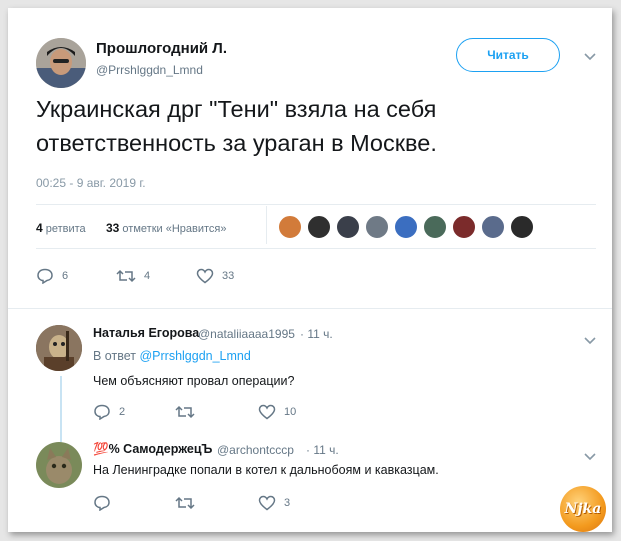 The height and width of the screenshot is (541, 621). What do you see at coordinates (101, 449) in the screenshot?
I see `hundred-emoji-icon: 💯` at bounding box center [101, 449].